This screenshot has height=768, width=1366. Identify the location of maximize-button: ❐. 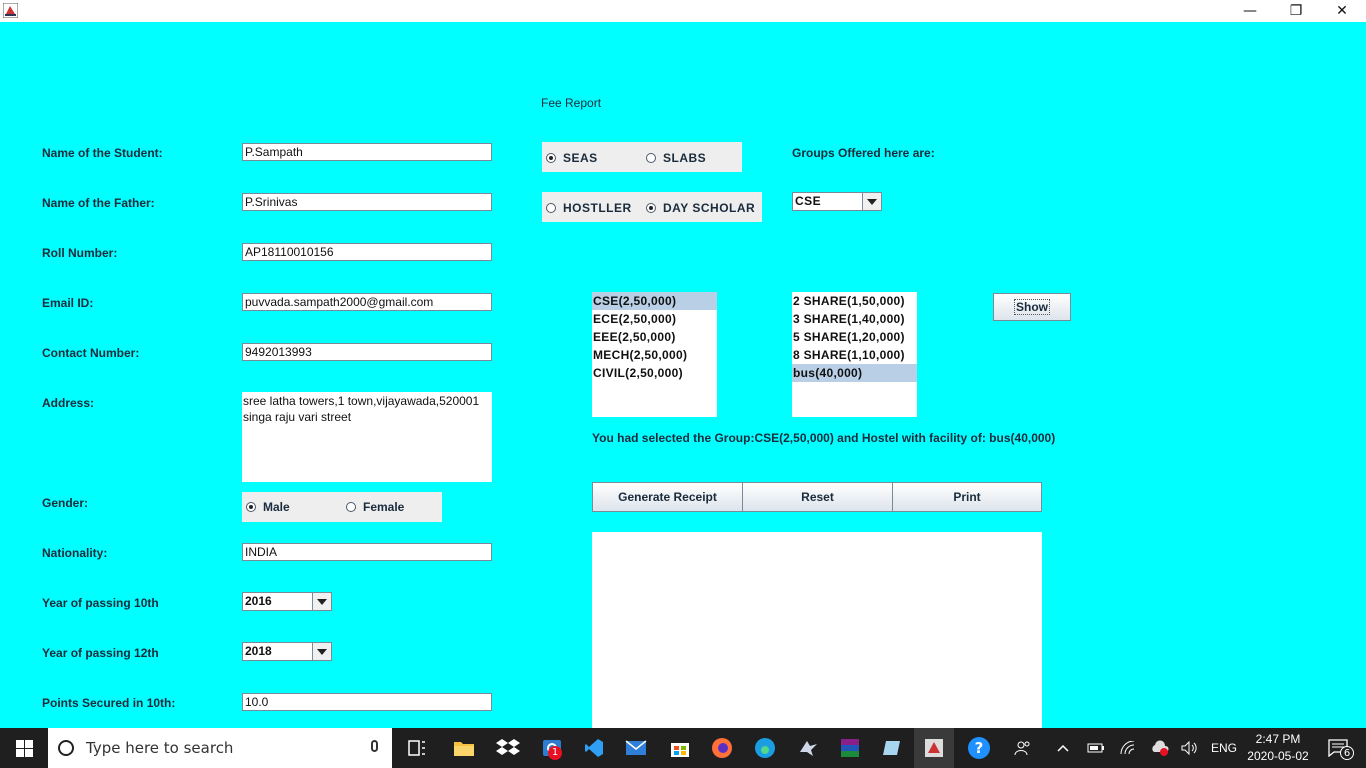
(1296, 11).